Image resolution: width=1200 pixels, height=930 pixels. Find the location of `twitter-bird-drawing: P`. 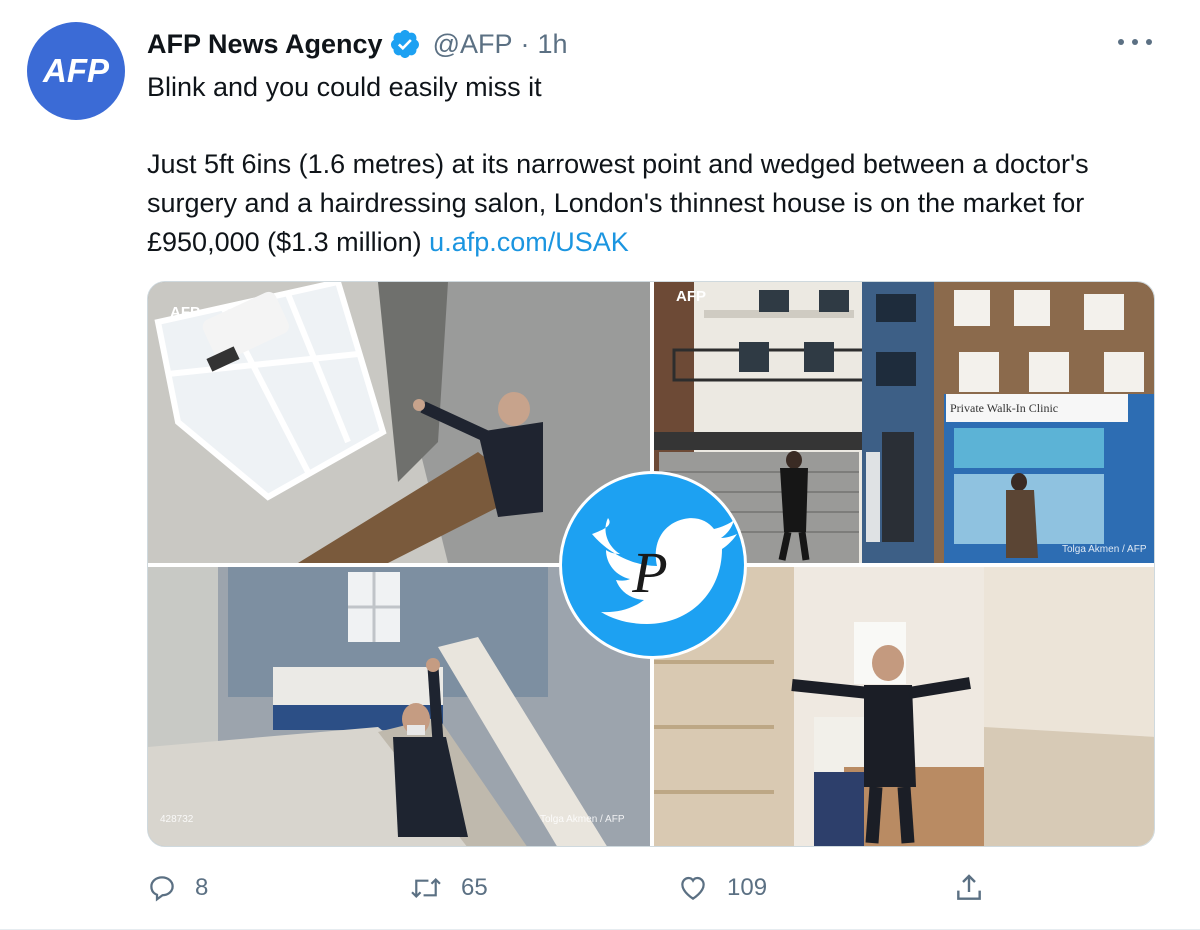

twitter-bird-drawing: P is located at coordinates (664, 571).